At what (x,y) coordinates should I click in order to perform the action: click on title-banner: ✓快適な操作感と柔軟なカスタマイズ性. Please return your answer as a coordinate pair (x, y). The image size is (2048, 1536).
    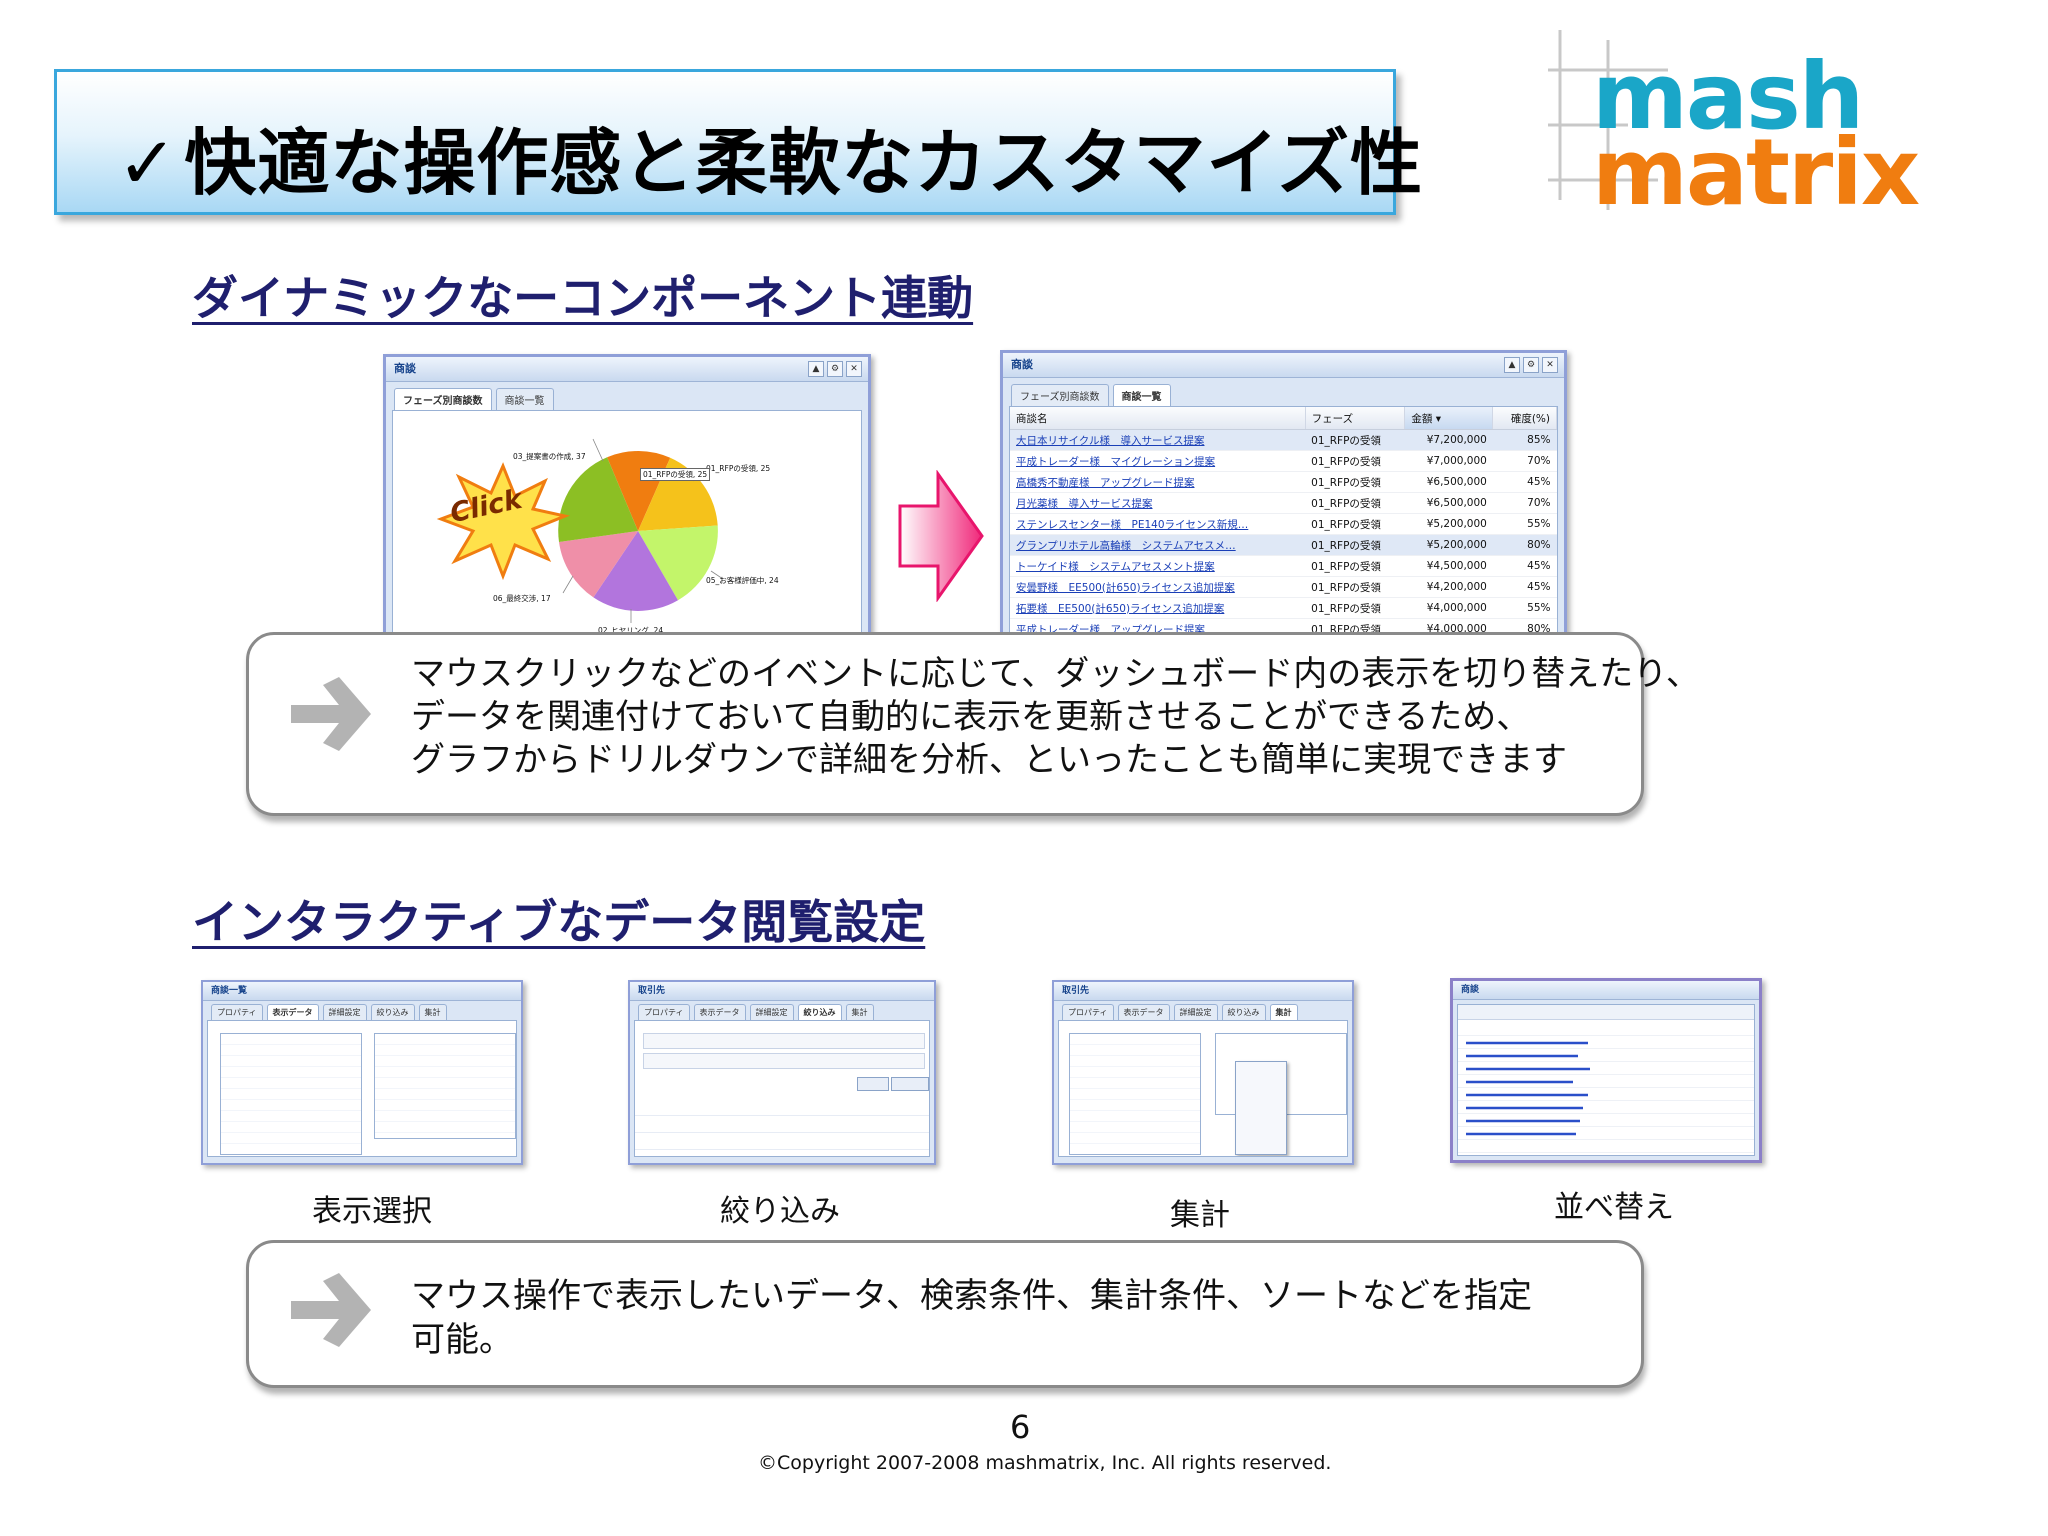
    Looking at the image, I should click on (738, 142).